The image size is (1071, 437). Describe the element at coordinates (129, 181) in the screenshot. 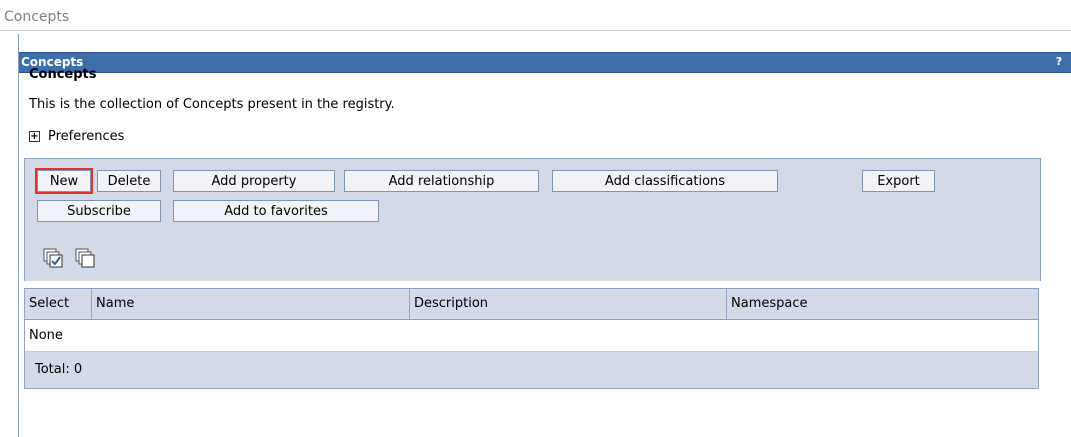

I see `delete-button: Delete` at that location.